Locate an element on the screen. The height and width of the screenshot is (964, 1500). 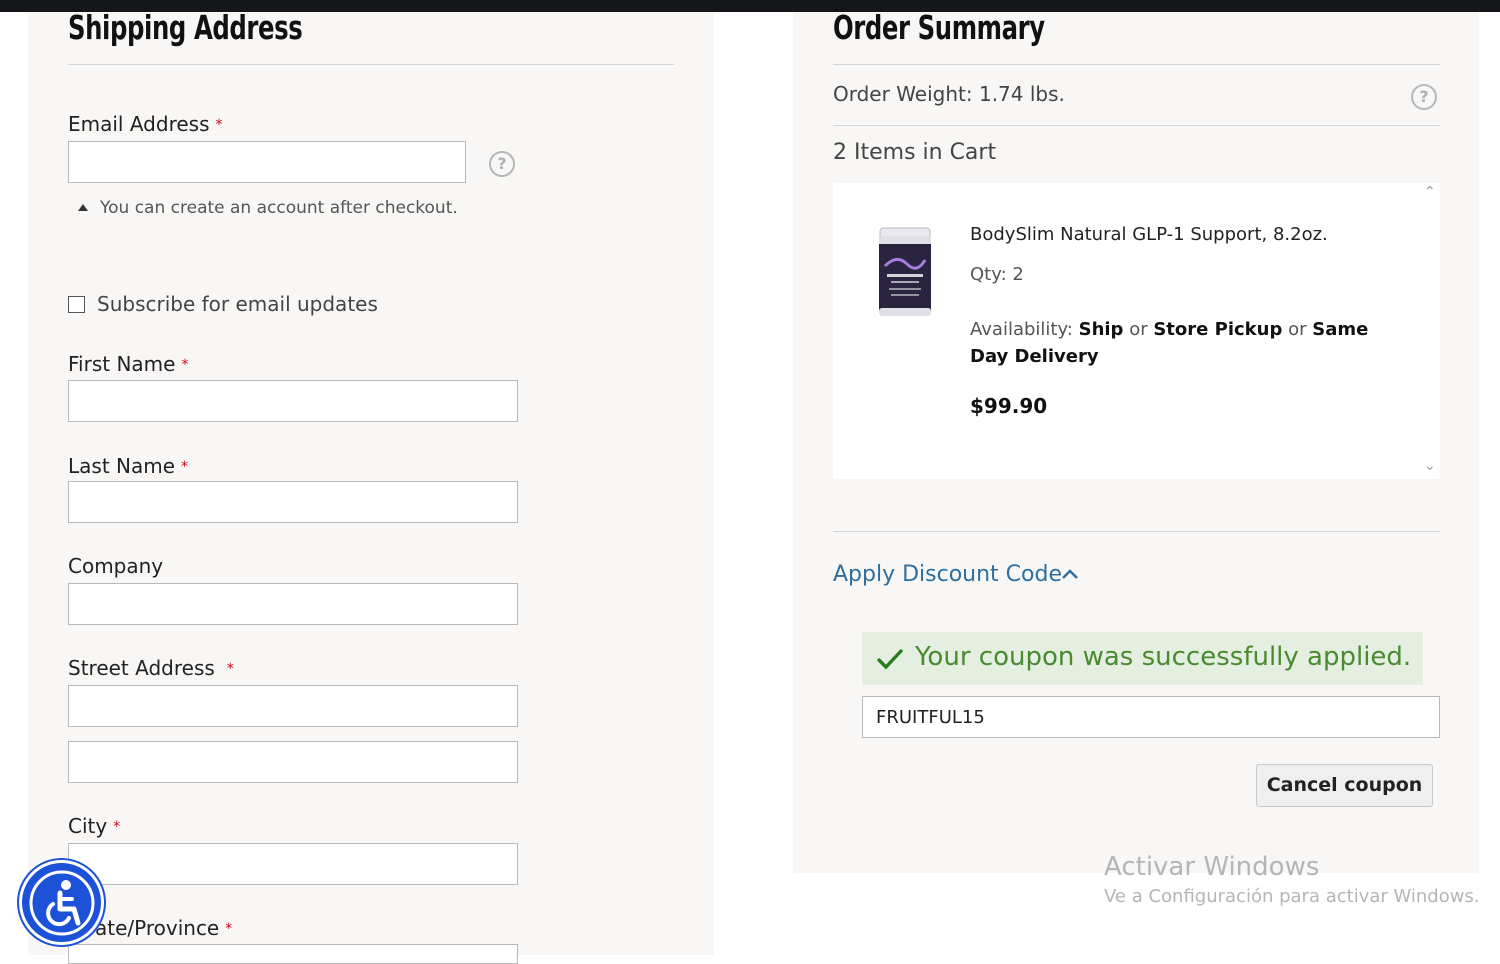
chevron-up-icon is located at coordinates (1070, 574).